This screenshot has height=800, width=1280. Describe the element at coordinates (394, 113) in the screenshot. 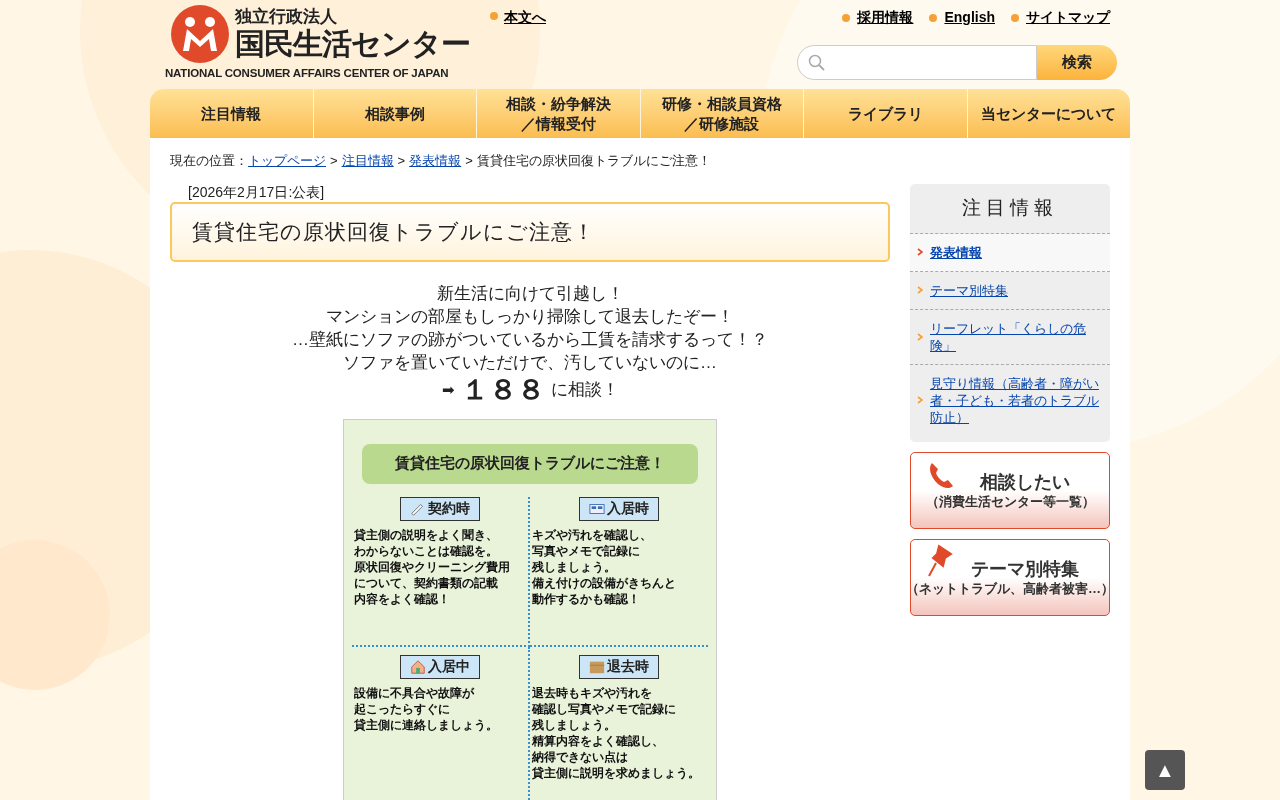

I see `nav-tab: 相談事例` at that location.